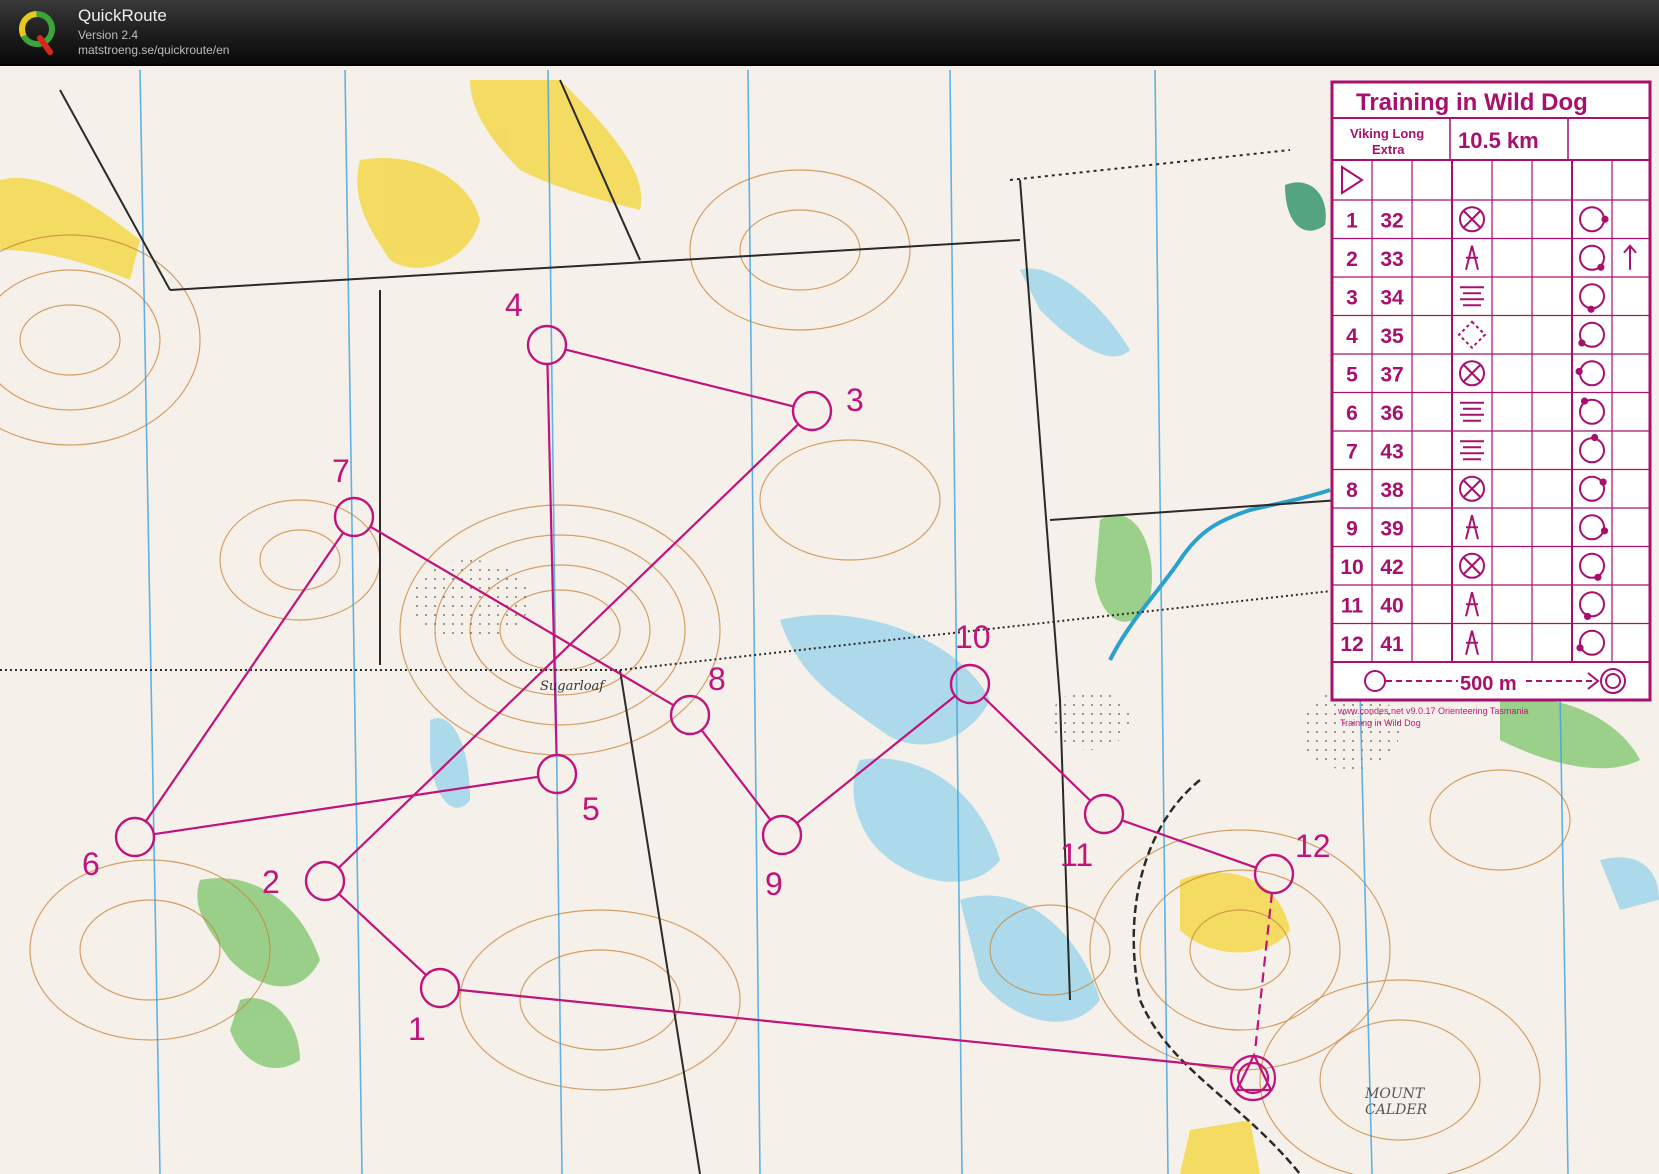  What do you see at coordinates (1352, 220) in the screenshot?
I see `description-row-number: 1` at bounding box center [1352, 220].